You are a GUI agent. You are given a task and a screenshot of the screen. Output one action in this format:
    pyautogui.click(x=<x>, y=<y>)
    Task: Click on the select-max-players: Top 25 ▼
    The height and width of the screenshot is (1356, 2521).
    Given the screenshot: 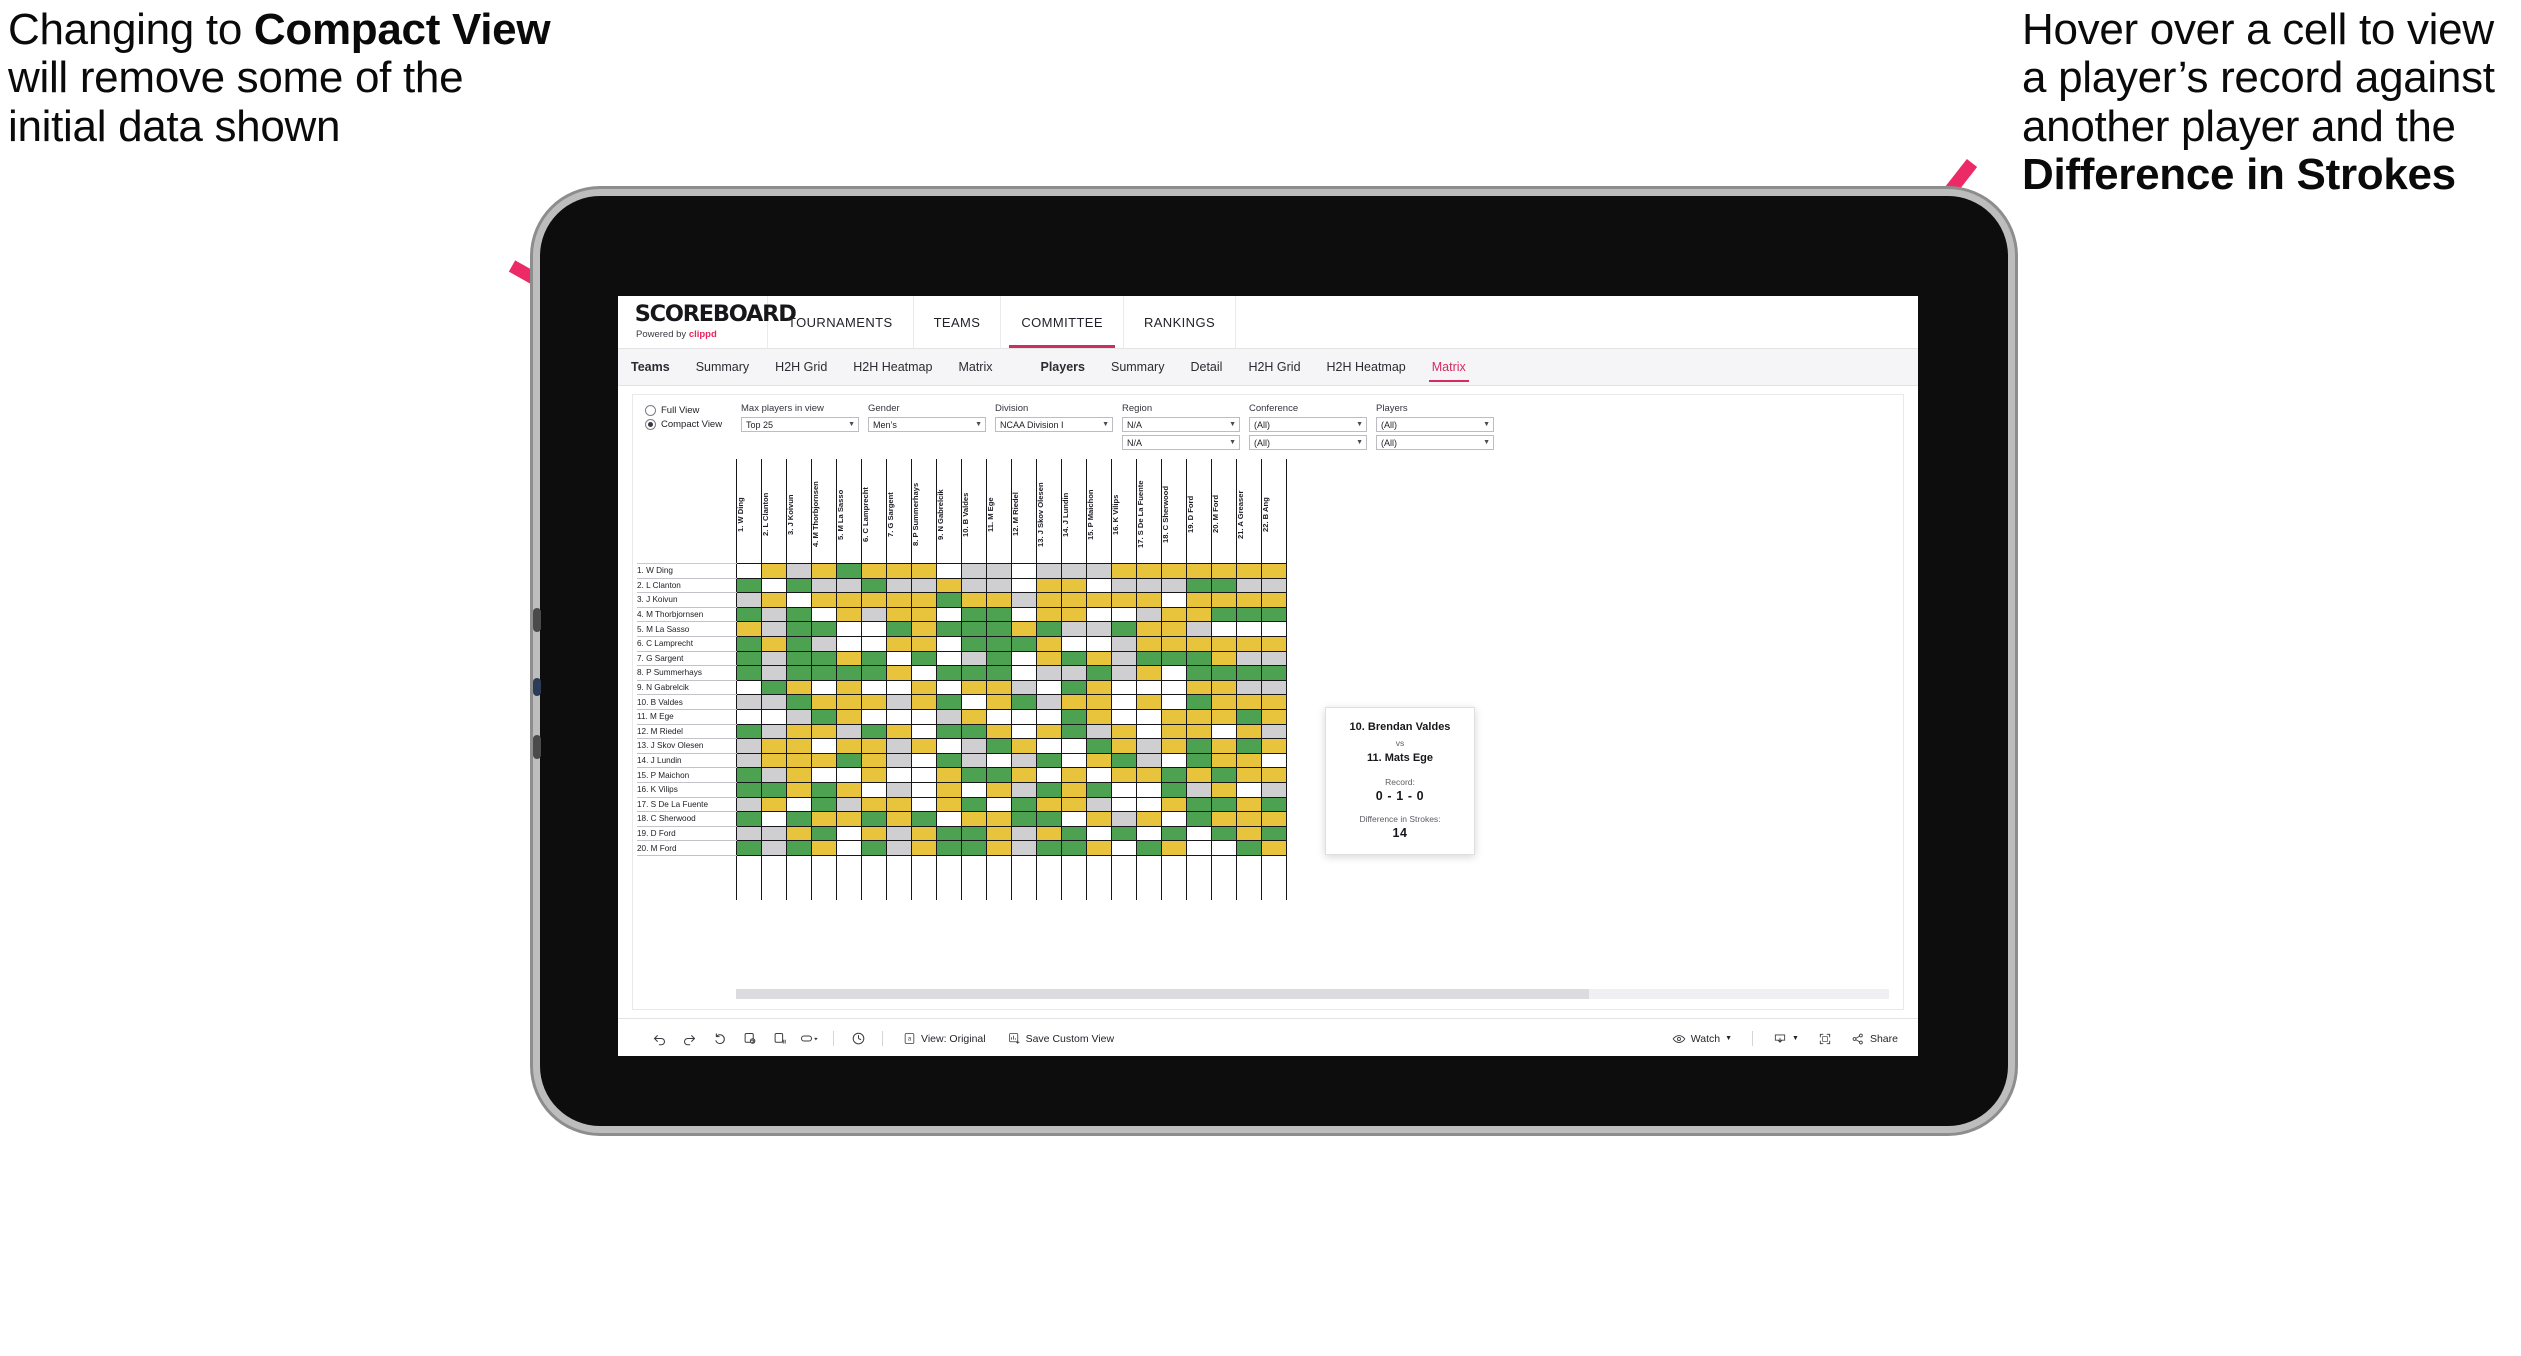 What is the action you would take?
    pyautogui.click(x=800, y=424)
    